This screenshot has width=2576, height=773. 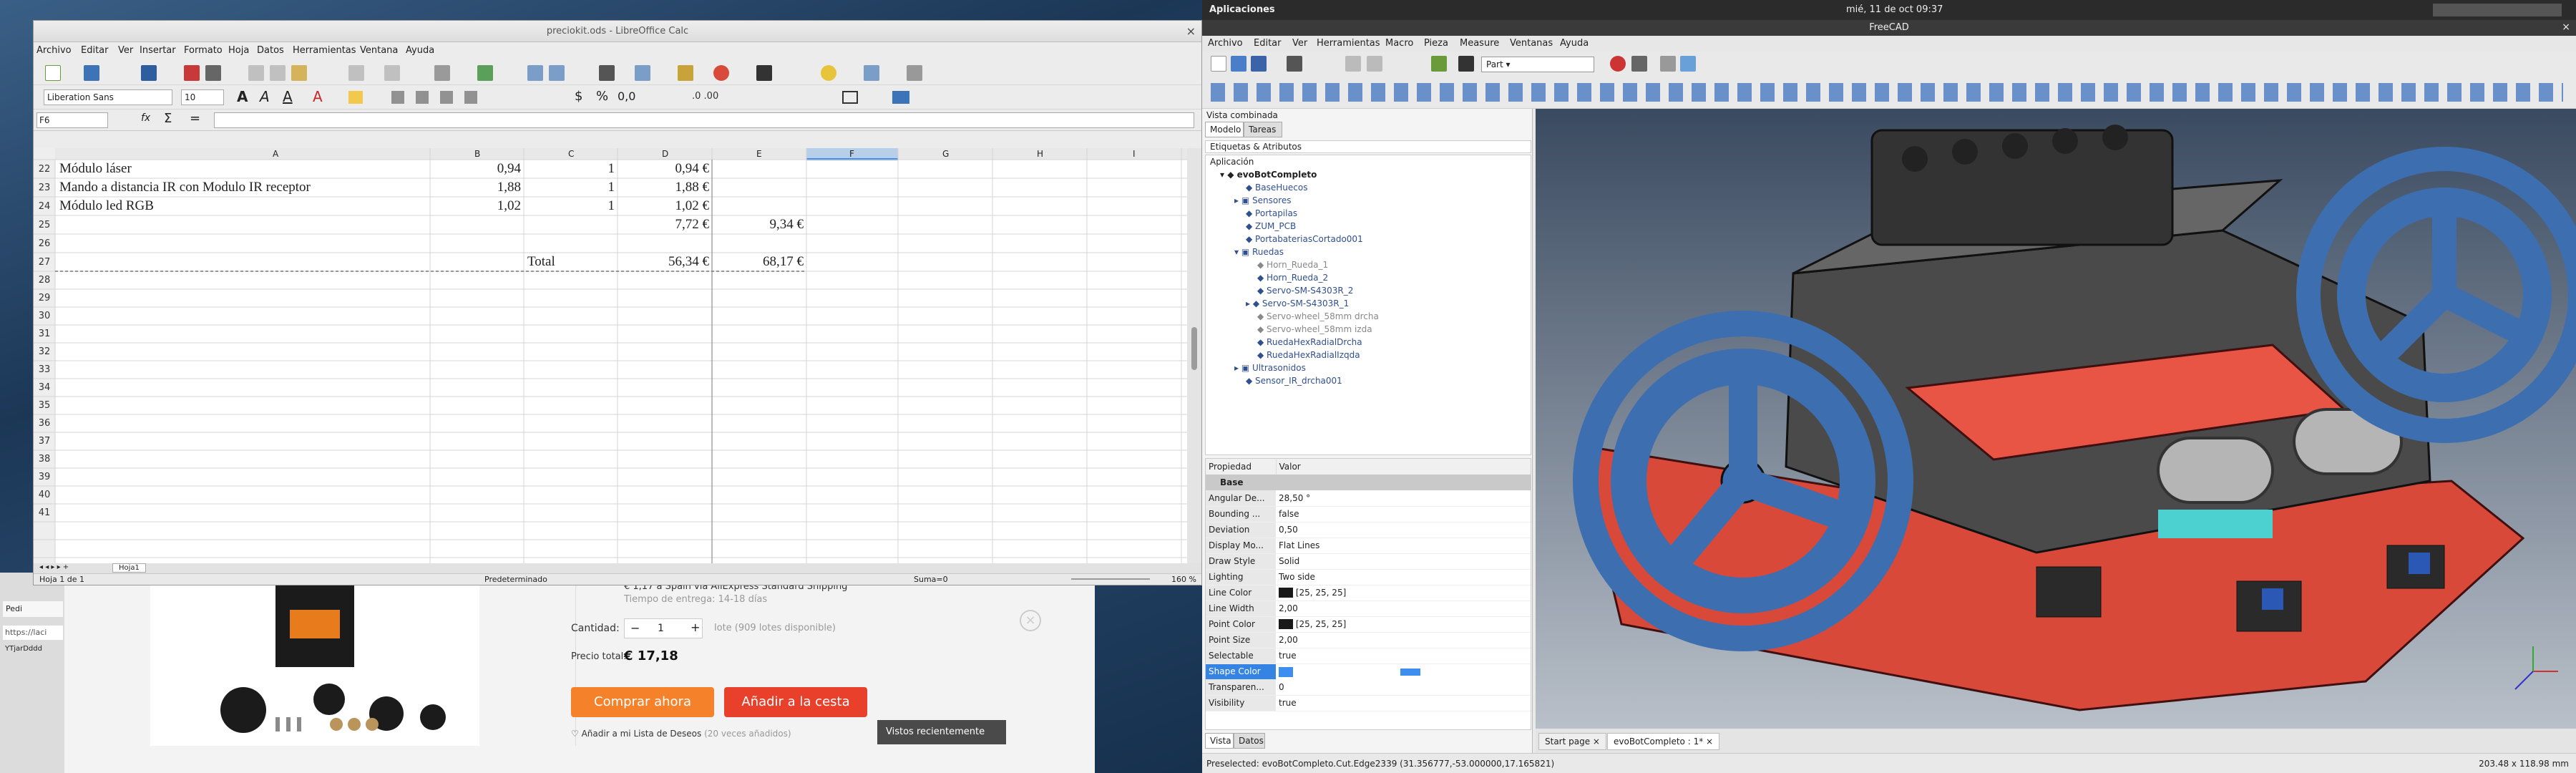 I want to click on headers-icon, so click(x=871, y=73).